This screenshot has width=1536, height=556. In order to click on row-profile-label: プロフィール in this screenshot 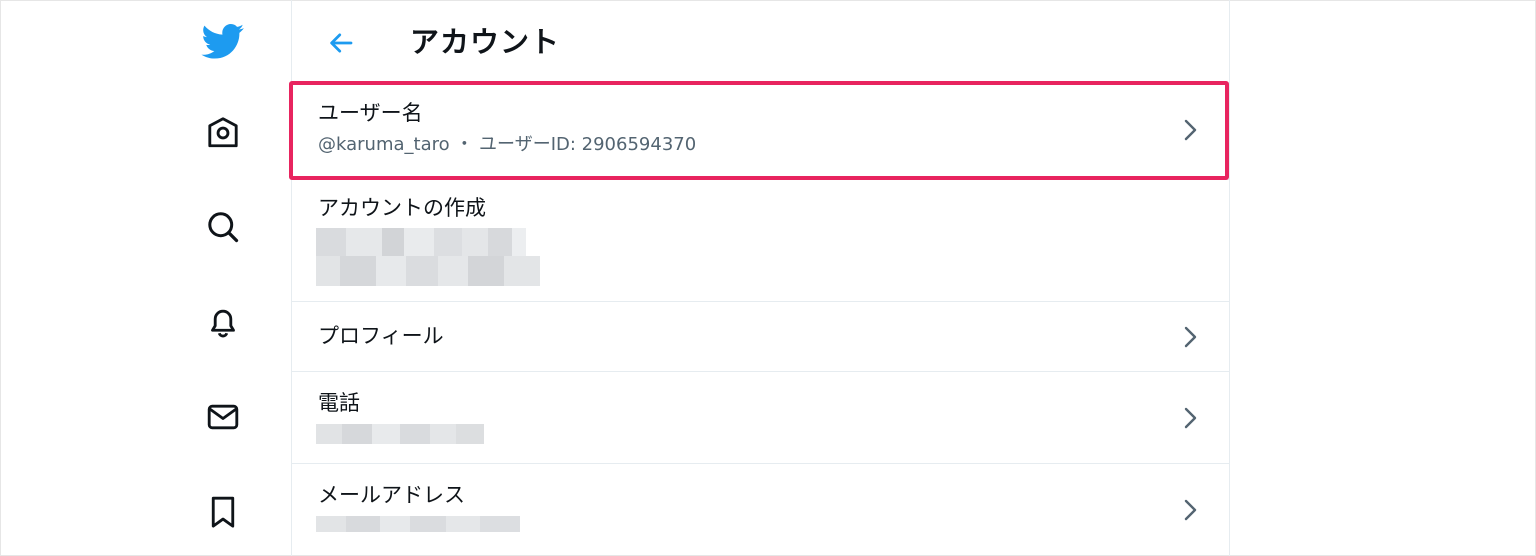, I will do `click(381, 336)`.